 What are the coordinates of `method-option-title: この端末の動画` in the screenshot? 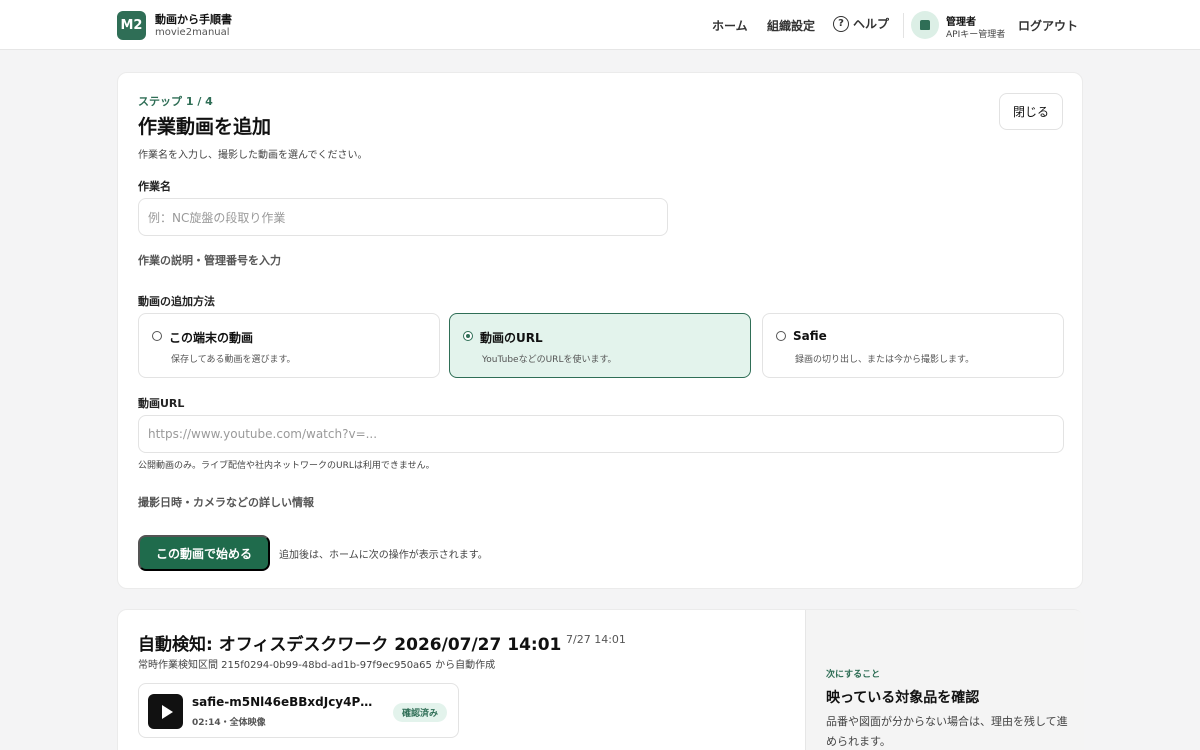 It's located at (211, 338).